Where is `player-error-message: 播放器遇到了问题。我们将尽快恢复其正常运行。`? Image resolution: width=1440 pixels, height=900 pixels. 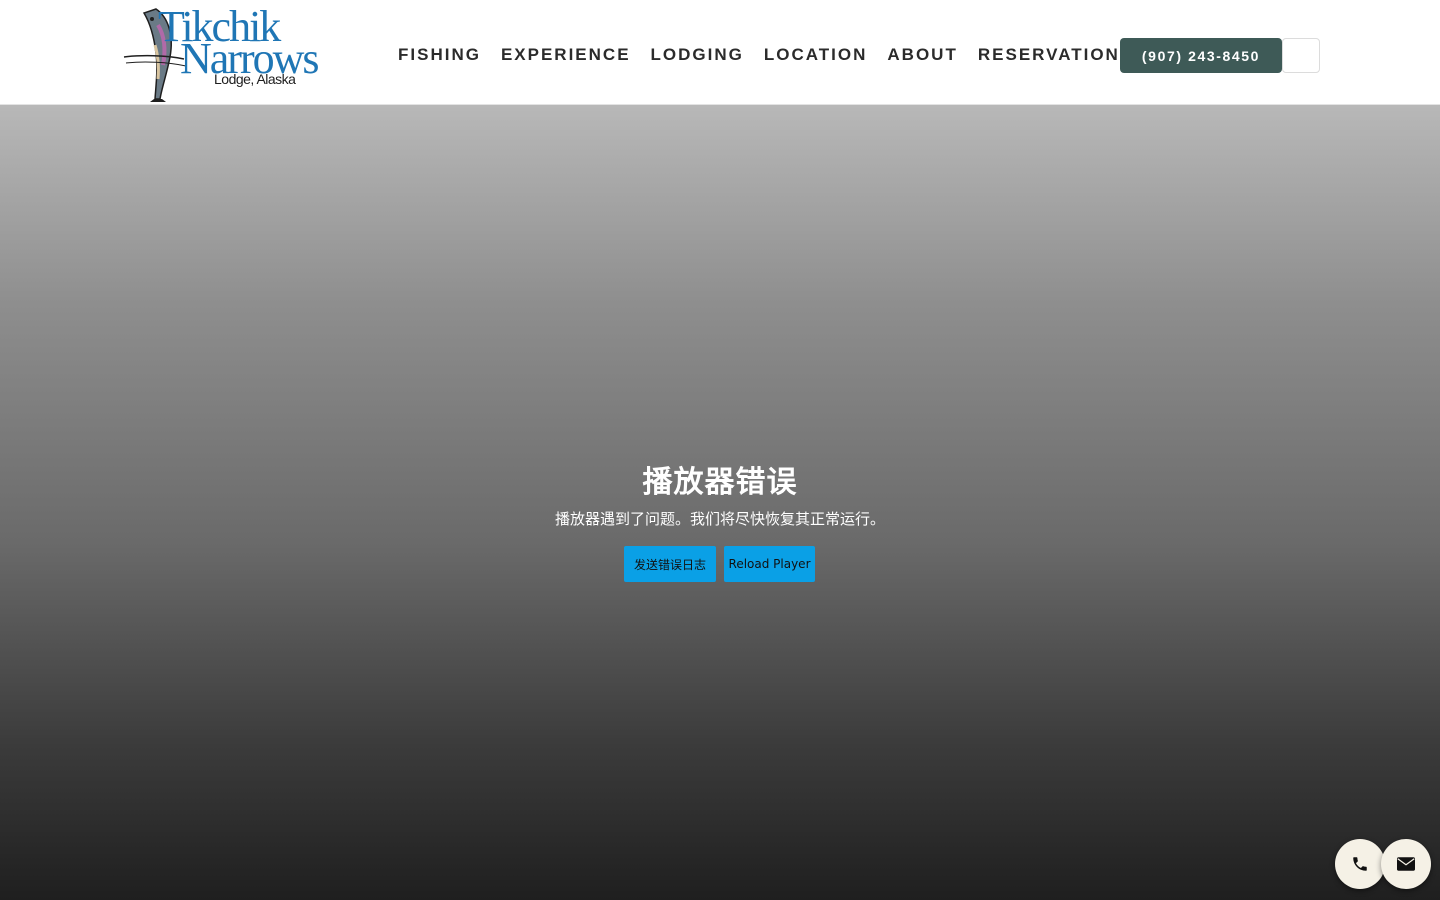
player-error-message: 播放器遇到了问题。我们将尽快恢复其正常运行。 is located at coordinates (719, 519).